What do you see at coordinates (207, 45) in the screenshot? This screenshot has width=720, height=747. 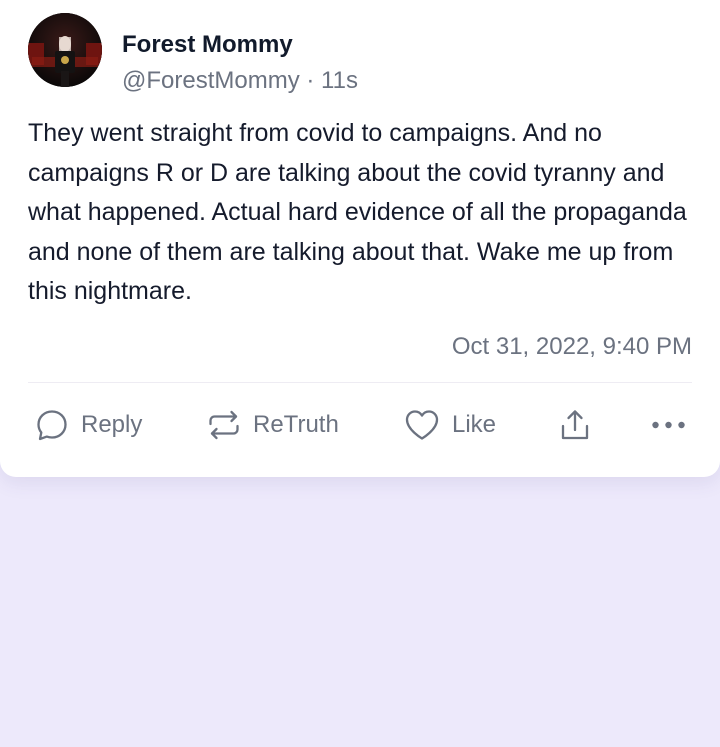 I see `author-display-name: Forest Mommy` at bounding box center [207, 45].